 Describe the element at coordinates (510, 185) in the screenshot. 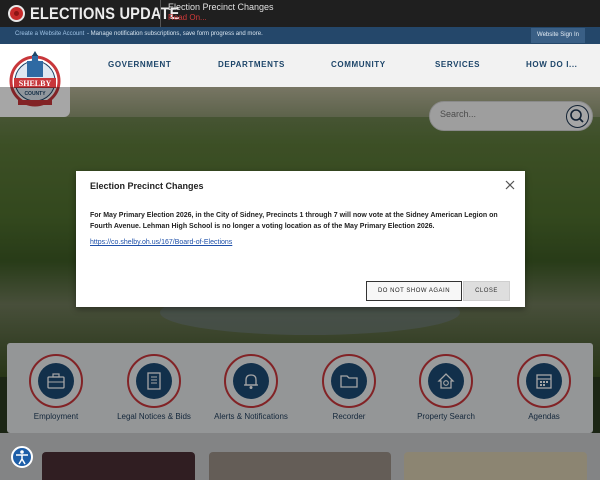

I see `close-icon` at that location.